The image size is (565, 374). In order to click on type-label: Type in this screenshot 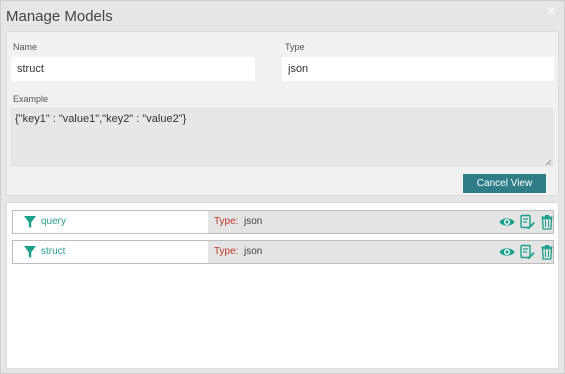, I will do `click(295, 47)`.